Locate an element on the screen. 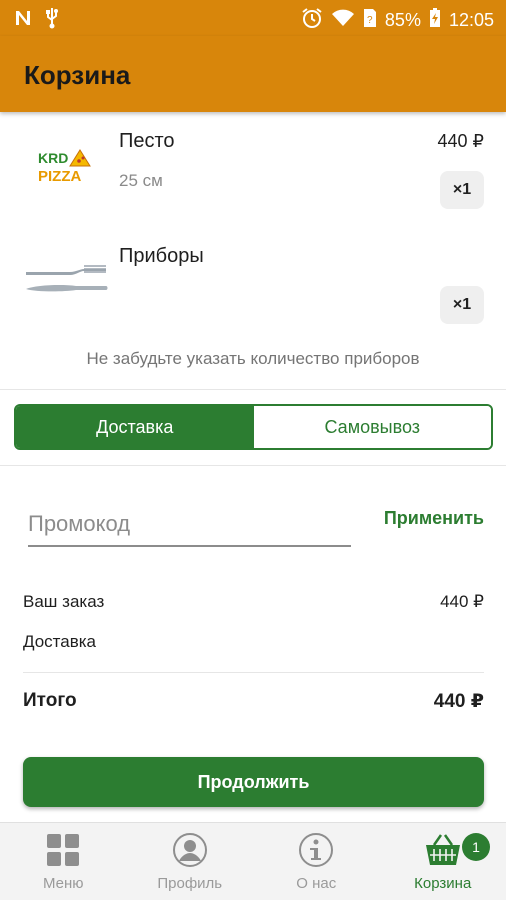  cutlery-reminder: Не забудьте указать количество приборов is located at coordinates (253, 358).